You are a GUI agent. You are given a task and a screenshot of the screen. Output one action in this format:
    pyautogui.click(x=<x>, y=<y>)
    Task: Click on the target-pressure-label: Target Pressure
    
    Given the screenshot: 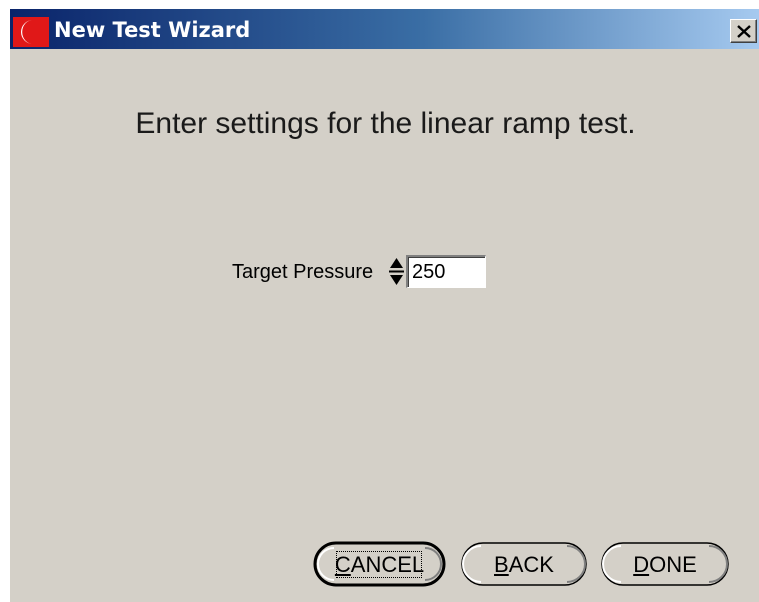 What is the action you would take?
    pyautogui.click(x=303, y=272)
    